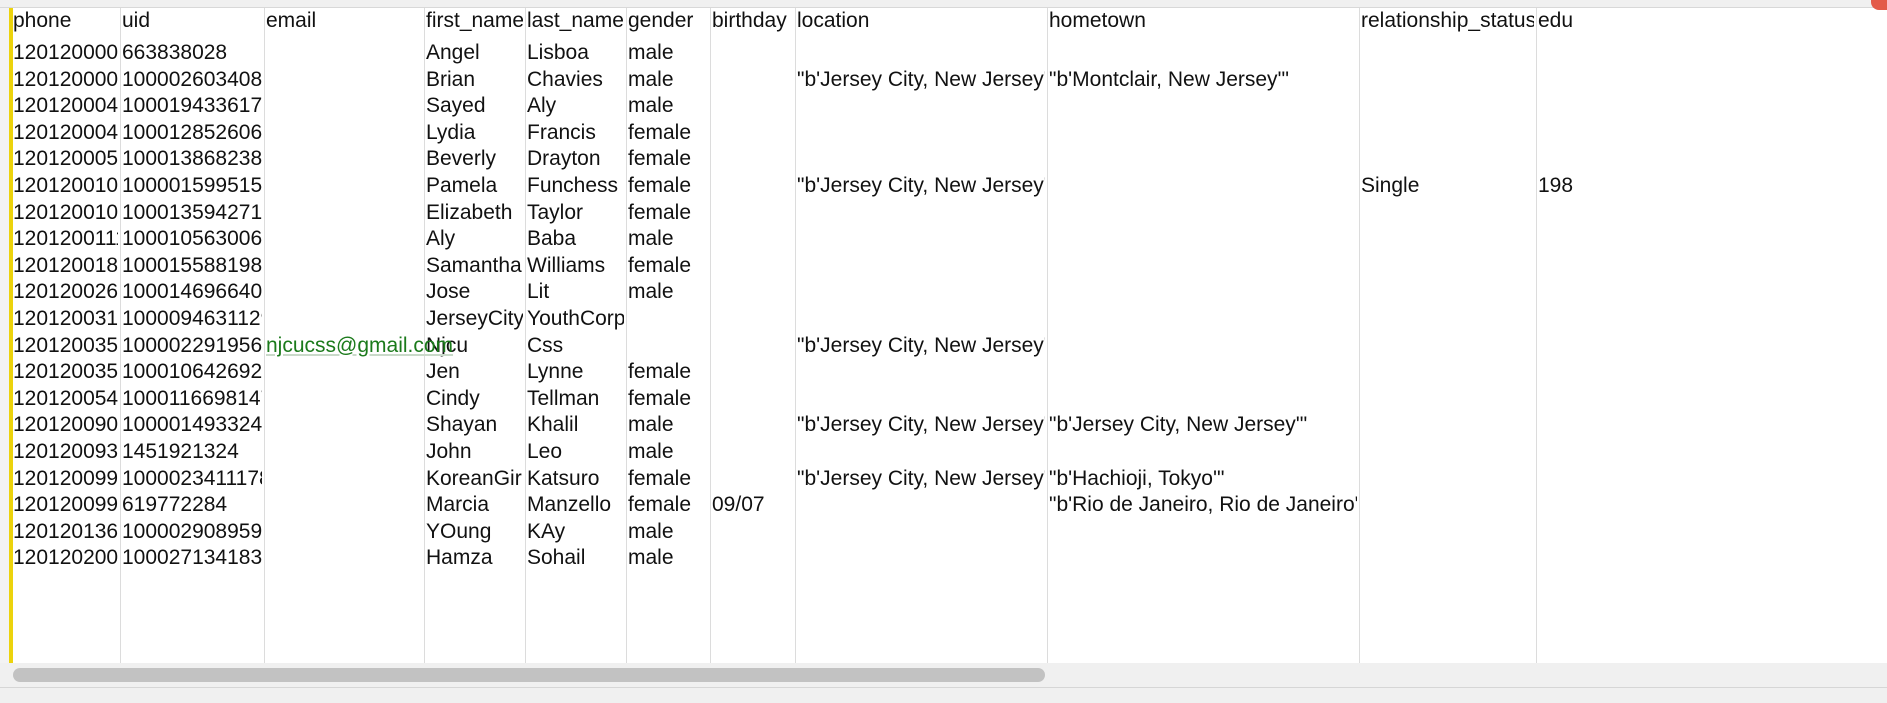 The height and width of the screenshot is (703, 1887). Describe the element at coordinates (668, 21) in the screenshot. I see `column-header-gender: gender` at that location.